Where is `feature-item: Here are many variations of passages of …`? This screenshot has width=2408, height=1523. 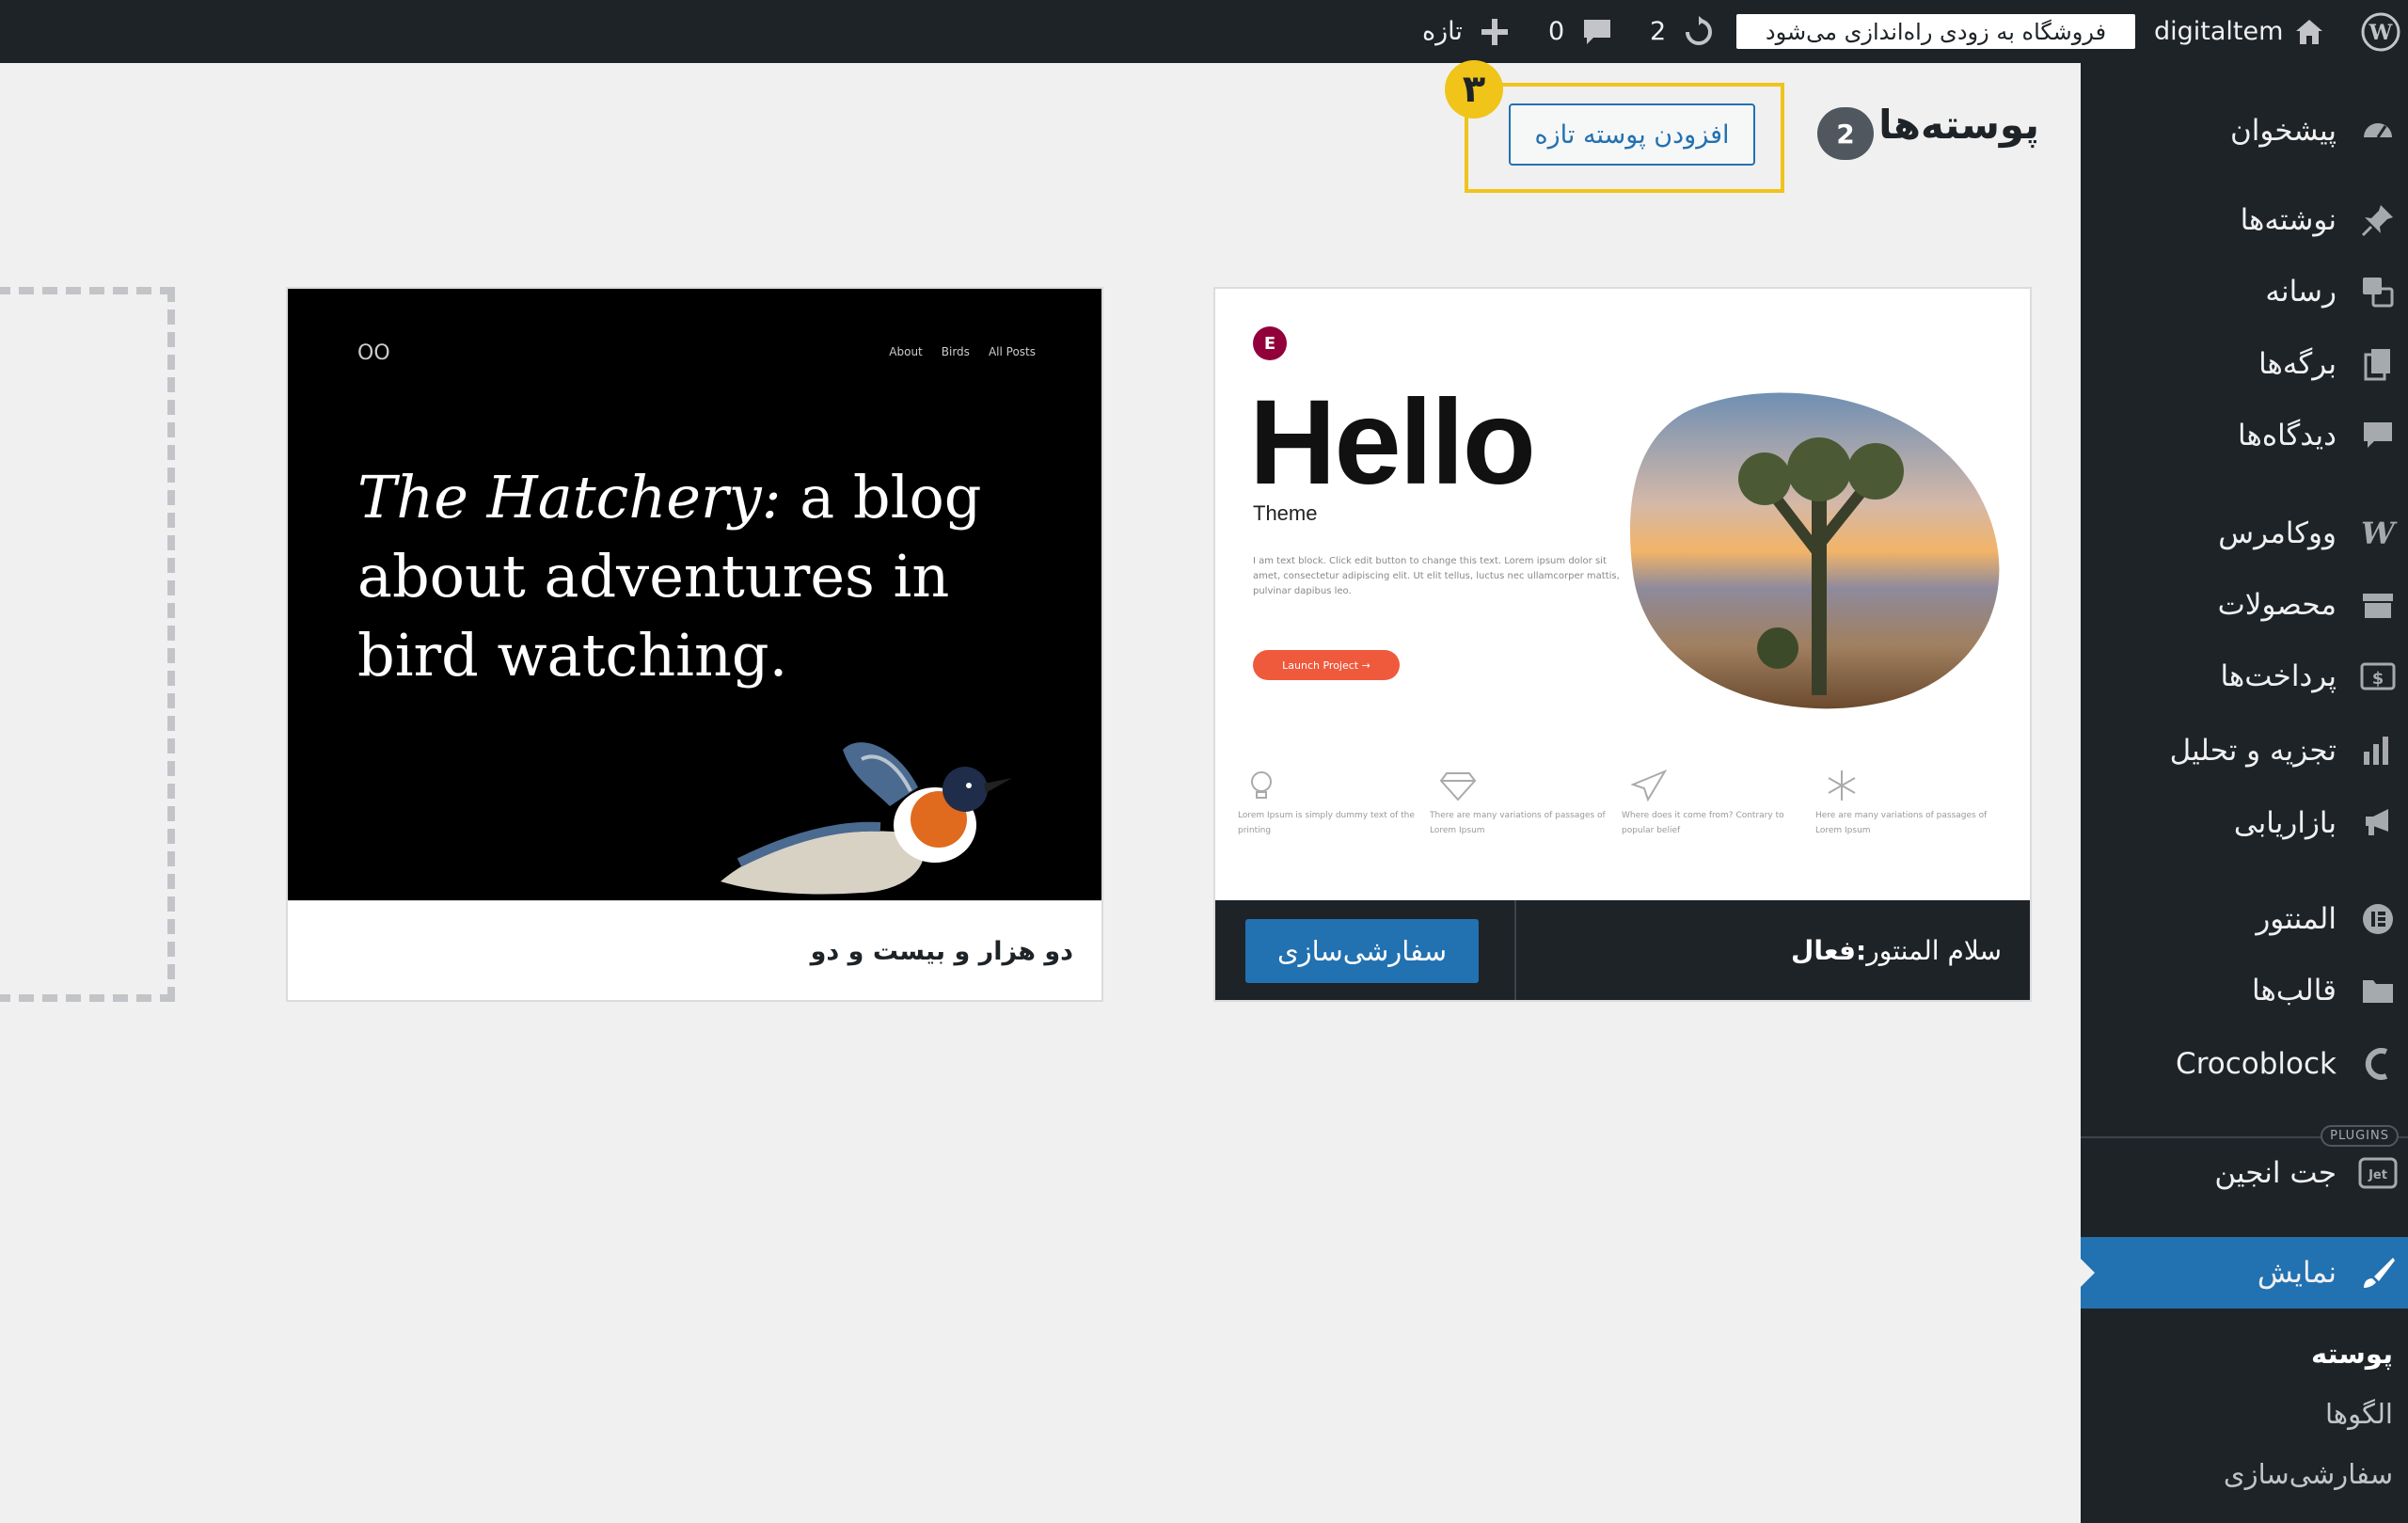
feature-item: Here are many variations of passages of … is located at coordinates (1905, 803).